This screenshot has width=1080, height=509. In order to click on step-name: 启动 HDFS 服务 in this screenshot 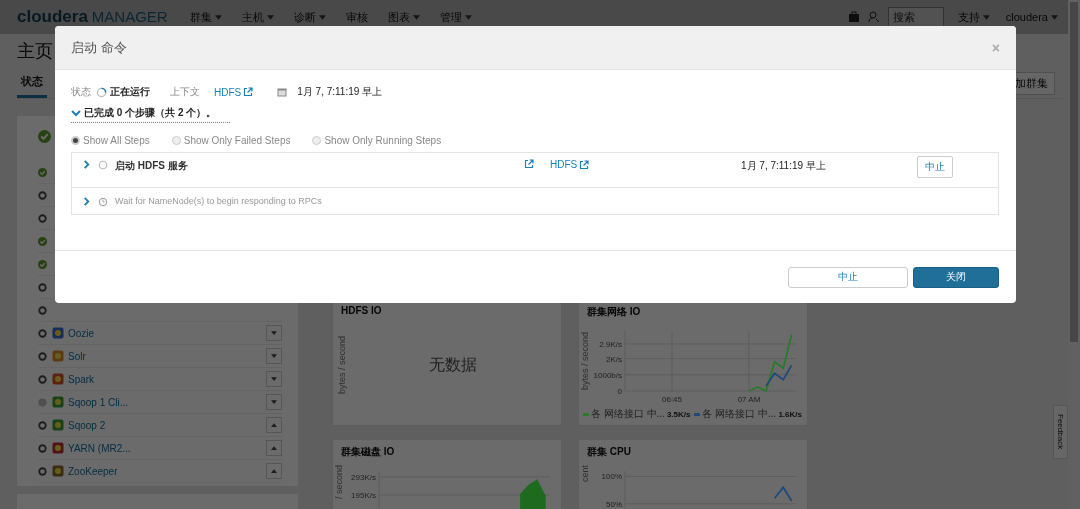, I will do `click(152, 166)`.